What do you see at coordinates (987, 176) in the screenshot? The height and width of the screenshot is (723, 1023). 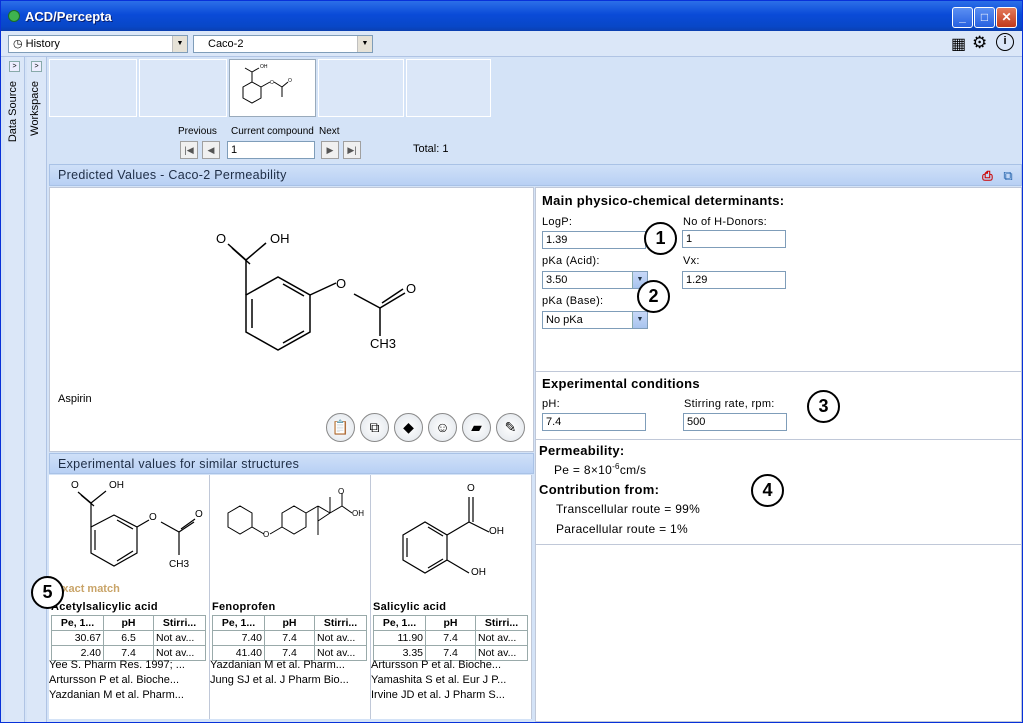 I see `pdf-icon: ⎙` at bounding box center [987, 176].